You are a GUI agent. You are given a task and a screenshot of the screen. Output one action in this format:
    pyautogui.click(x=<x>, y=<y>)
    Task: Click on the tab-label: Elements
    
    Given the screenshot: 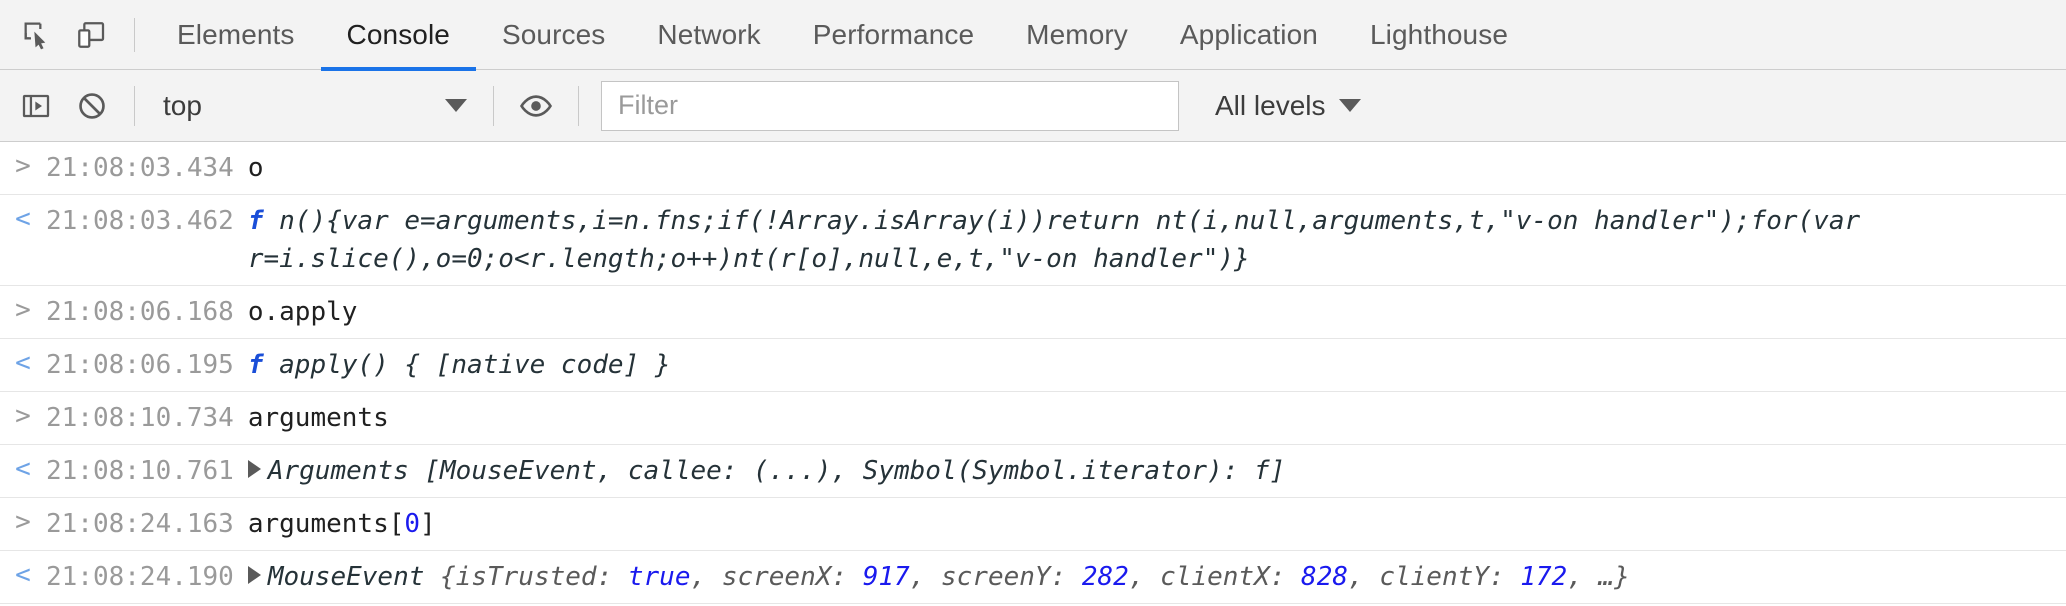 What is the action you would take?
    pyautogui.click(x=236, y=34)
    